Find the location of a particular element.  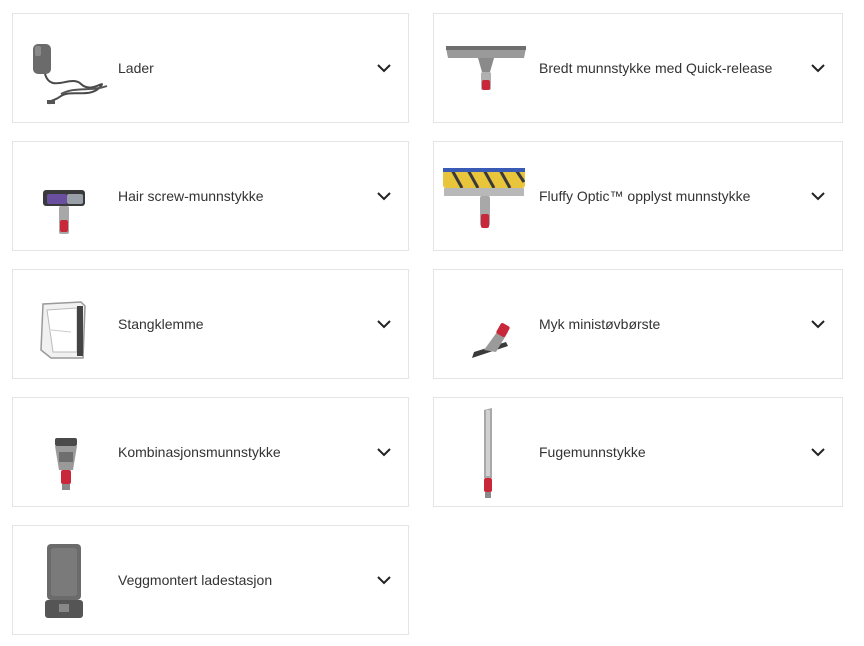

wand-clip-icon is located at coordinates (66, 325).